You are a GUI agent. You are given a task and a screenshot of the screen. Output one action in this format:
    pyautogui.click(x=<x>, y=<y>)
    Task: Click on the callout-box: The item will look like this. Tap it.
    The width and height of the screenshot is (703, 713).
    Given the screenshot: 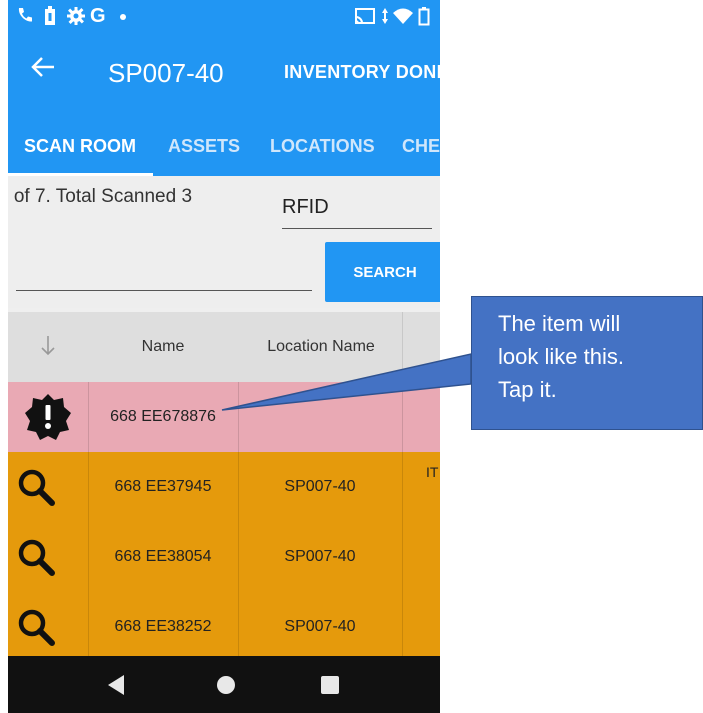 What is the action you would take?
    pyautogui.click(x=587, y=363)
    